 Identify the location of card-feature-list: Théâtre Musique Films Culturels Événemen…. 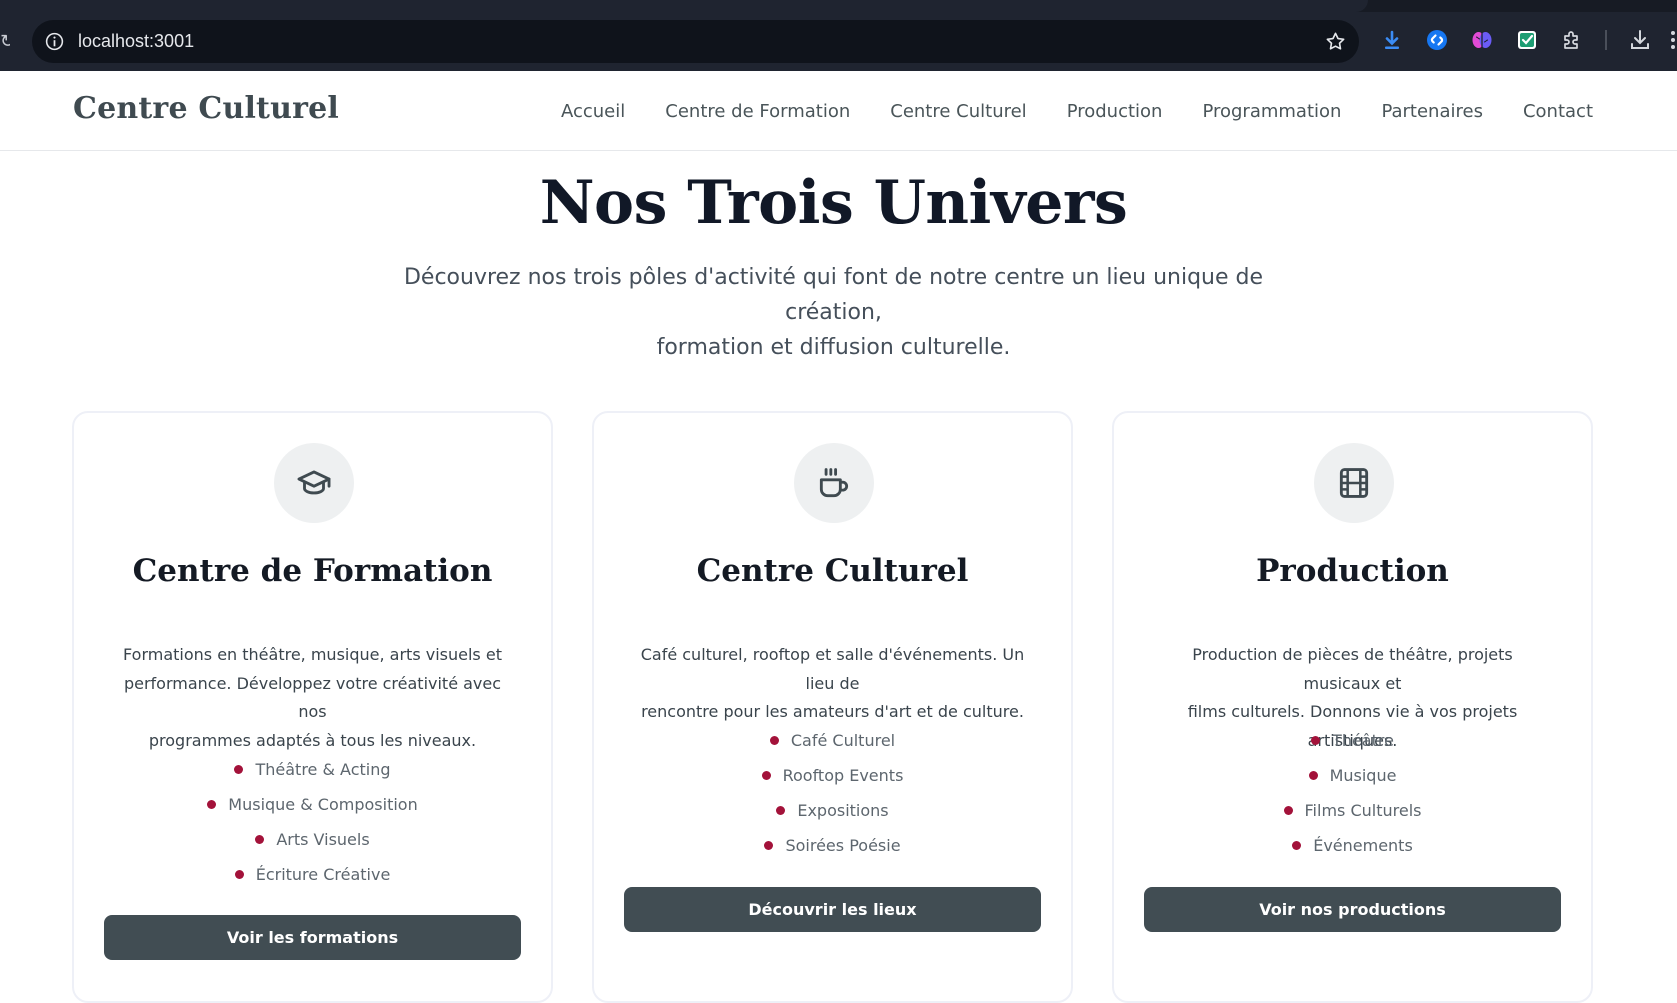
(1352, 793).